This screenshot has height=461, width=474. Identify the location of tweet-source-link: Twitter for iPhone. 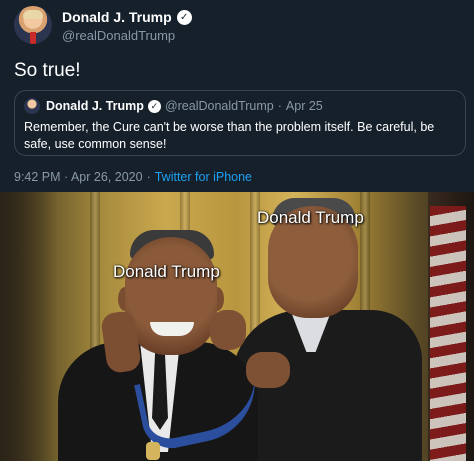
(203, 177).